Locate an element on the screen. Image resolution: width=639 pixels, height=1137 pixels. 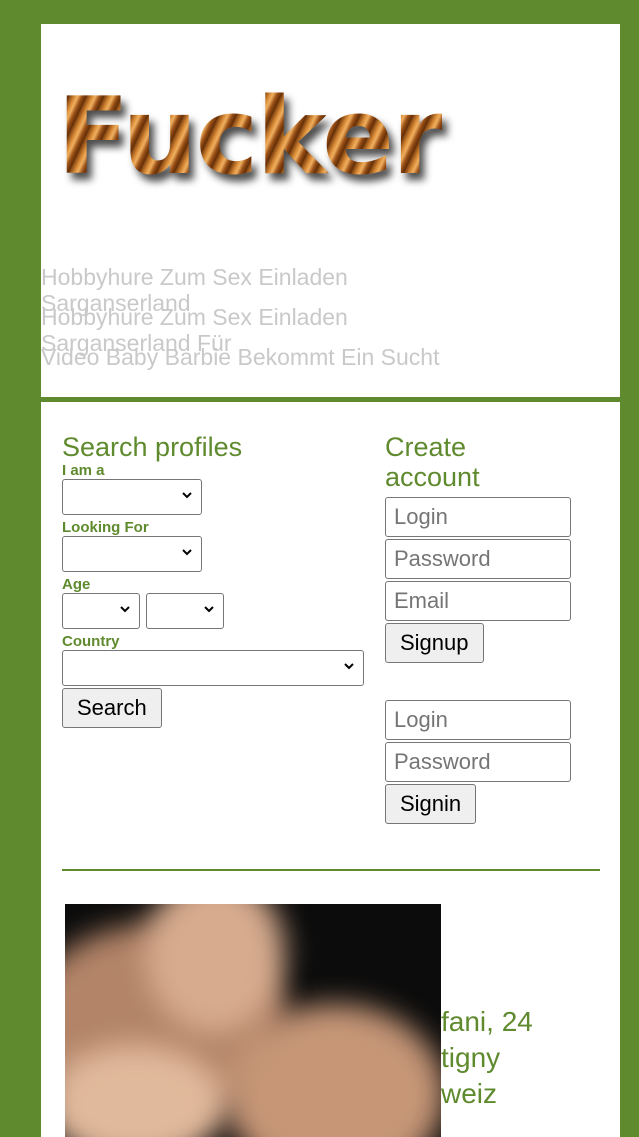
profile-info: fani, 24 tigny weiz is located at coordinates (487, 1058).